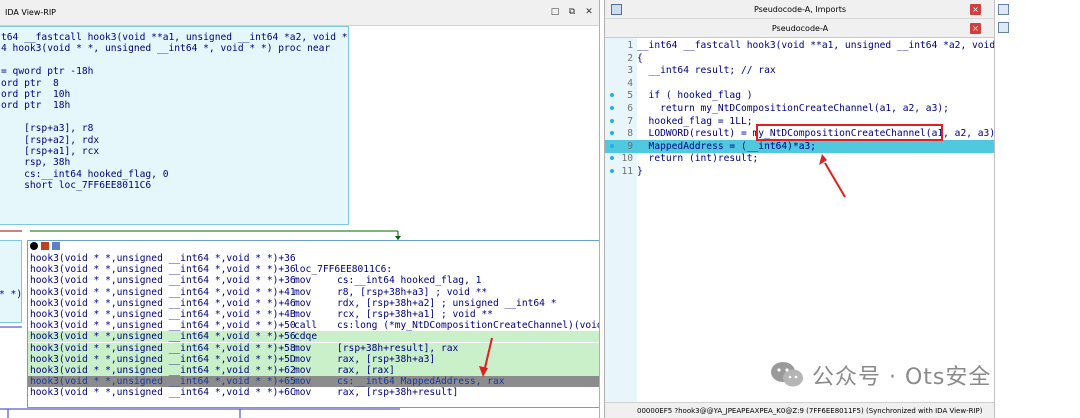 The height and width of the screenshot is (418, 1080). Describe the element at coordinates (849, 161) in the screenshot. I see `annotations` at that location.